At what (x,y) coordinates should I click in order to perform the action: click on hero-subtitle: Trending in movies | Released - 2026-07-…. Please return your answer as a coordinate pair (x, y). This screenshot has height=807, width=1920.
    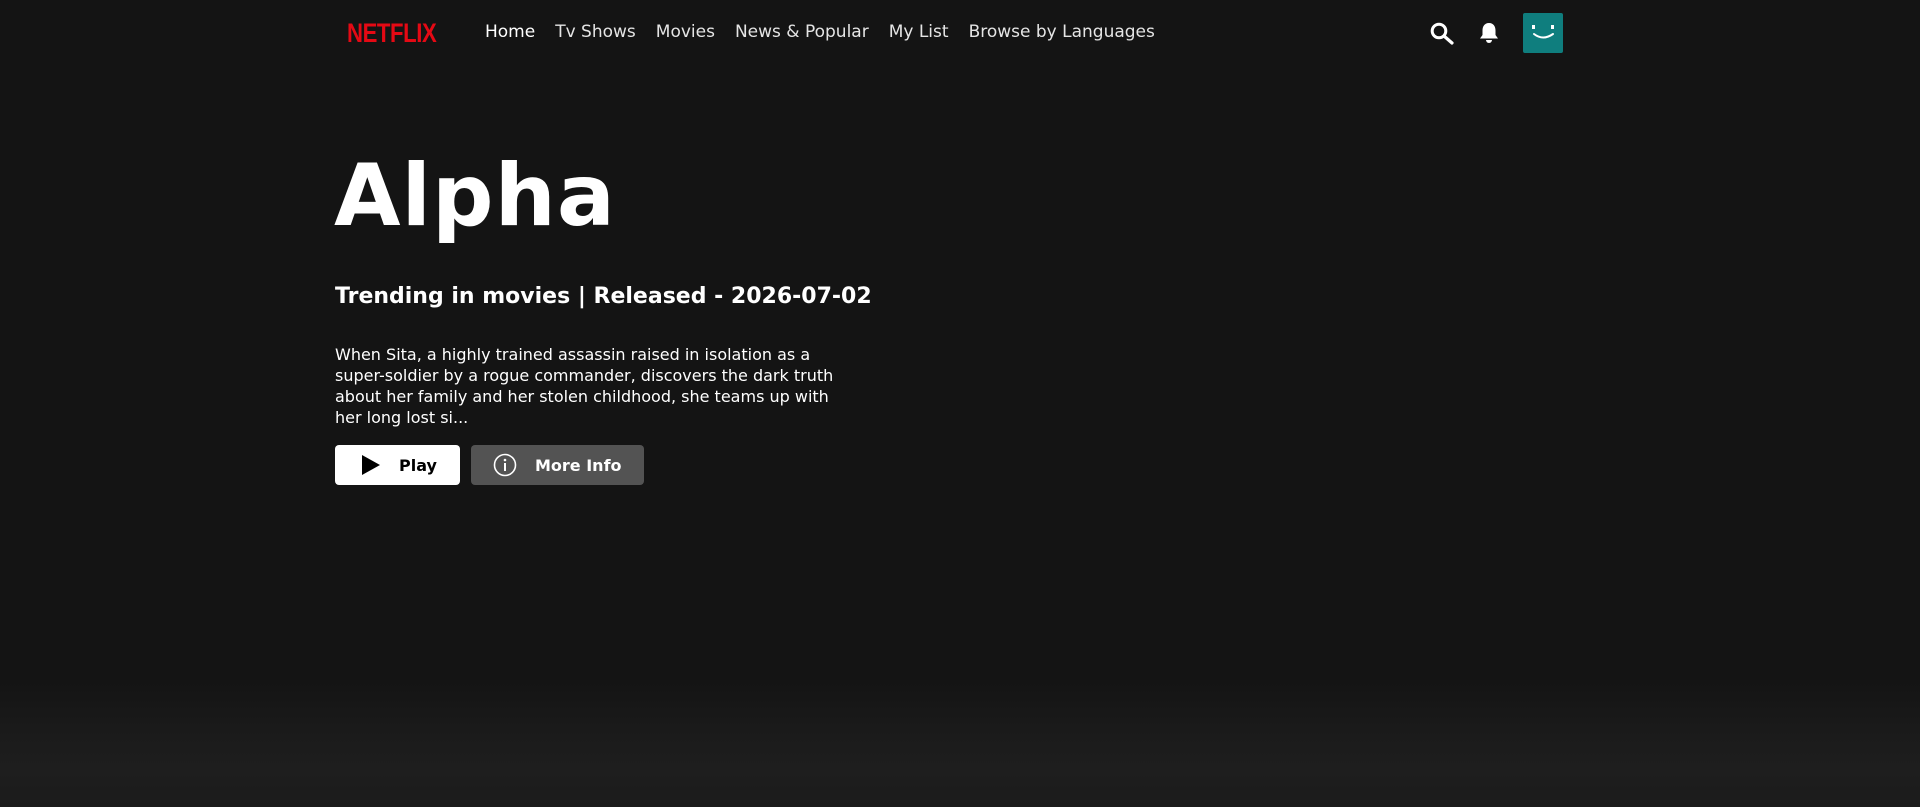
    Looking at the image, I should click on (603, 296).